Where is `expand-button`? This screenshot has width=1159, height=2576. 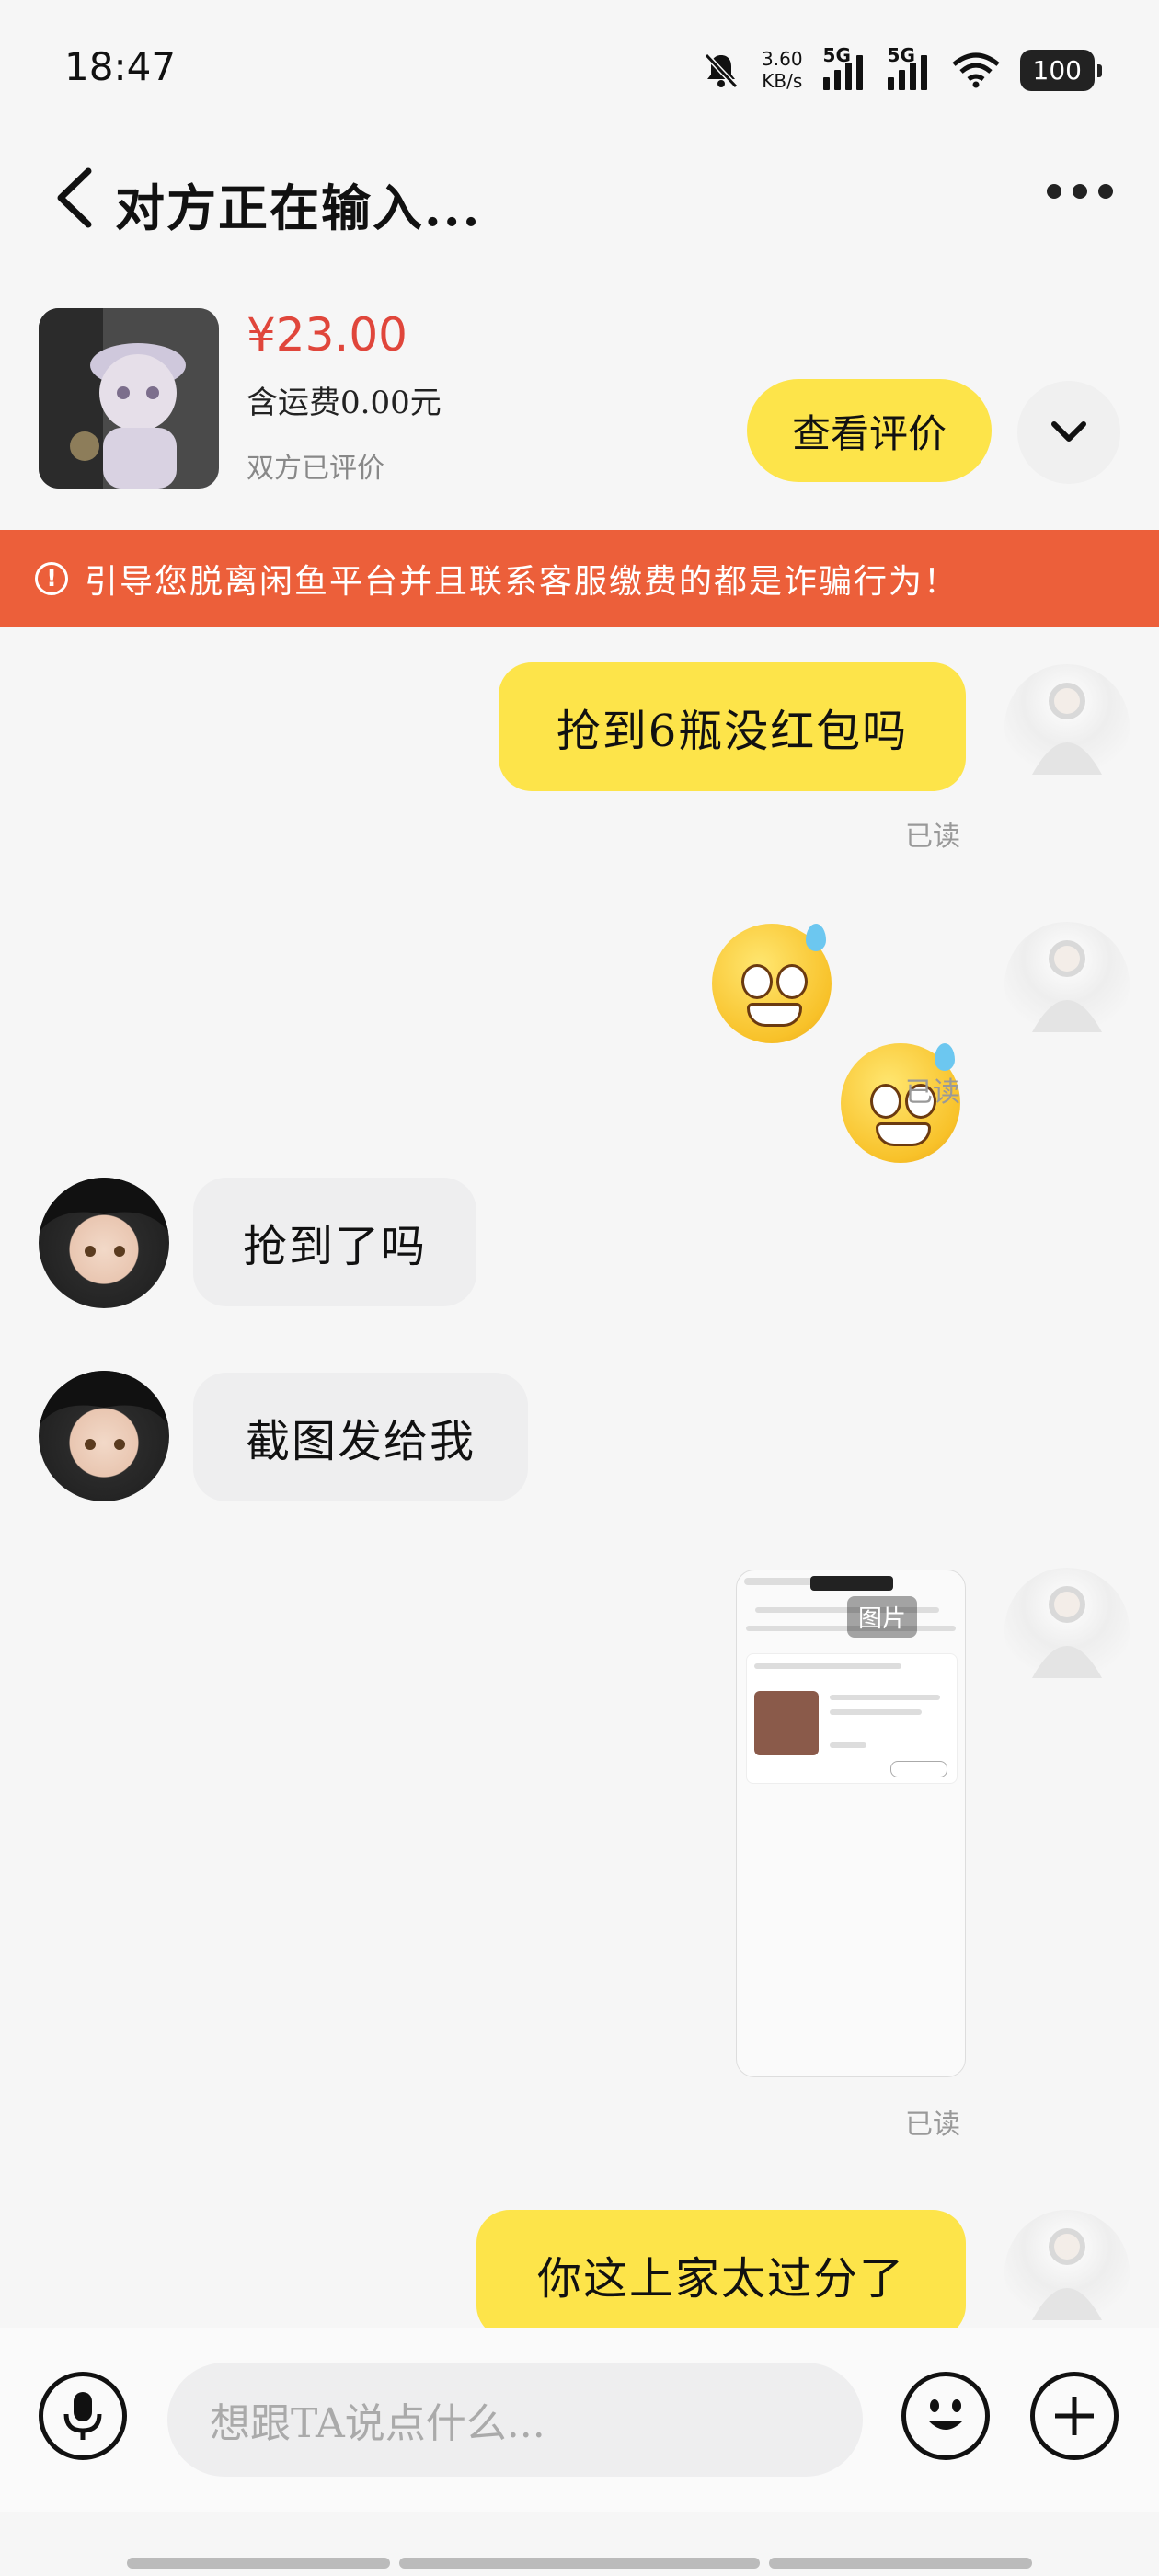
expand-button is located at coordinates (1068, 432).